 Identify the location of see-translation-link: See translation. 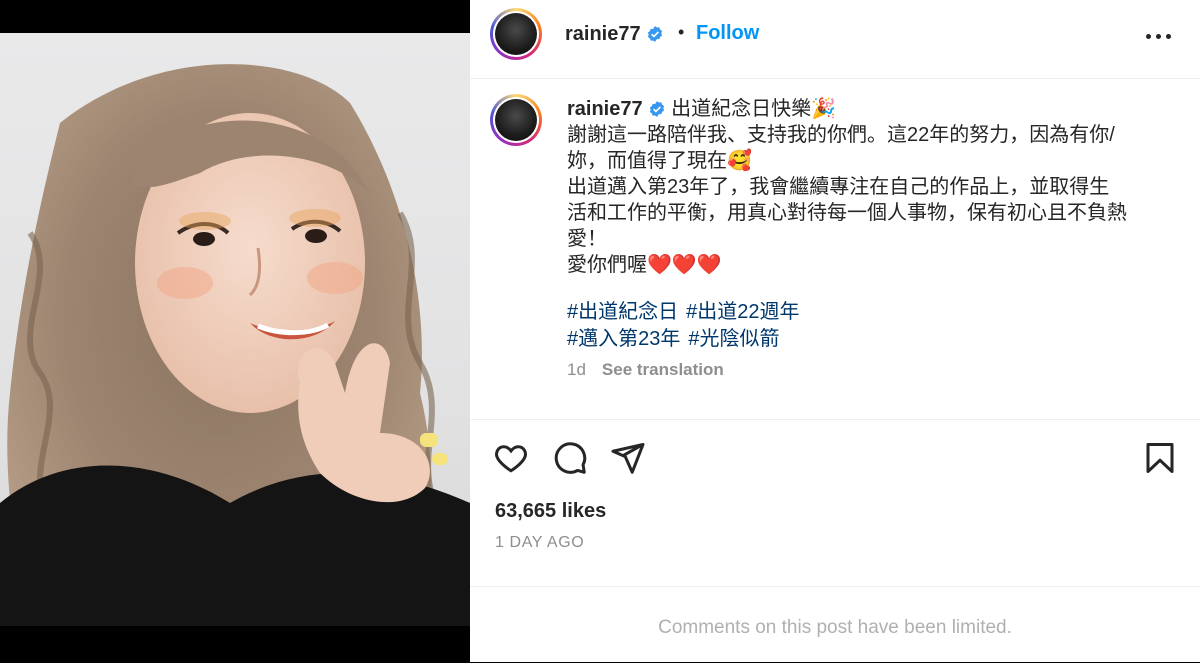
(663, 369).